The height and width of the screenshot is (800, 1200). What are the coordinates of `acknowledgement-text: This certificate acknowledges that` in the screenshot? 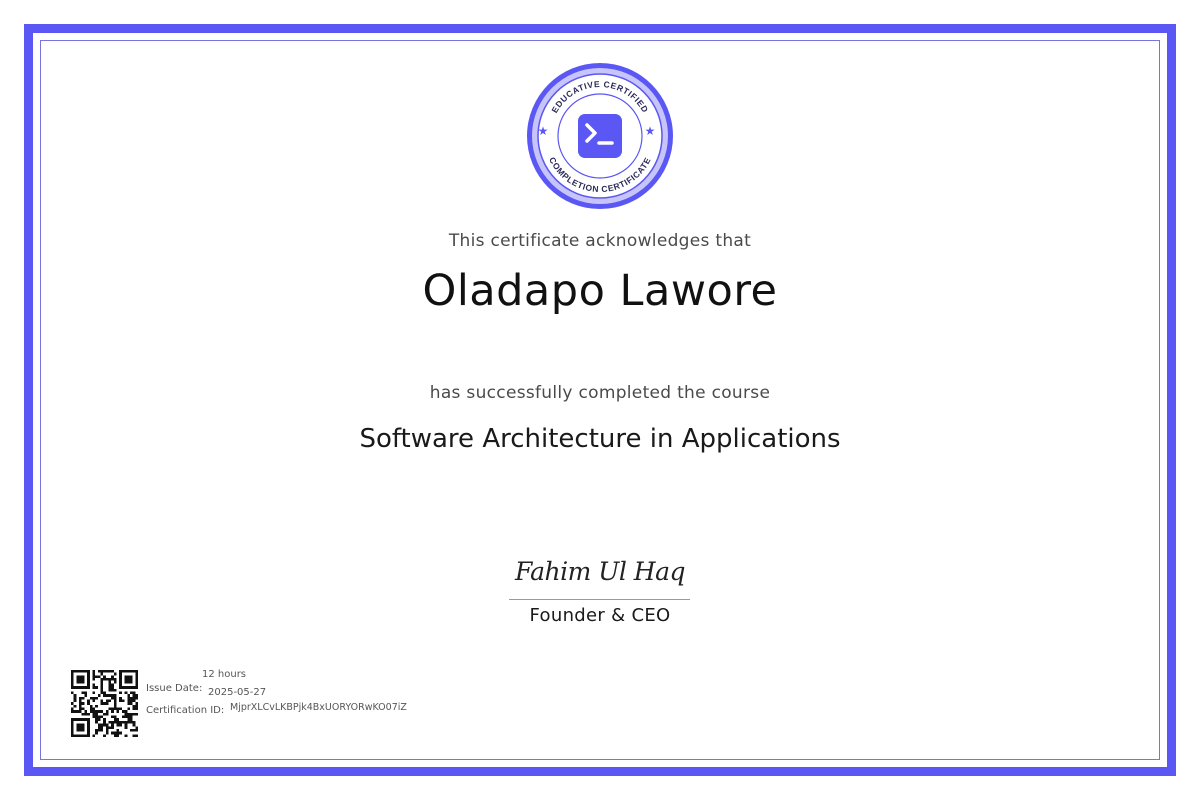 It's located at (600, 241).